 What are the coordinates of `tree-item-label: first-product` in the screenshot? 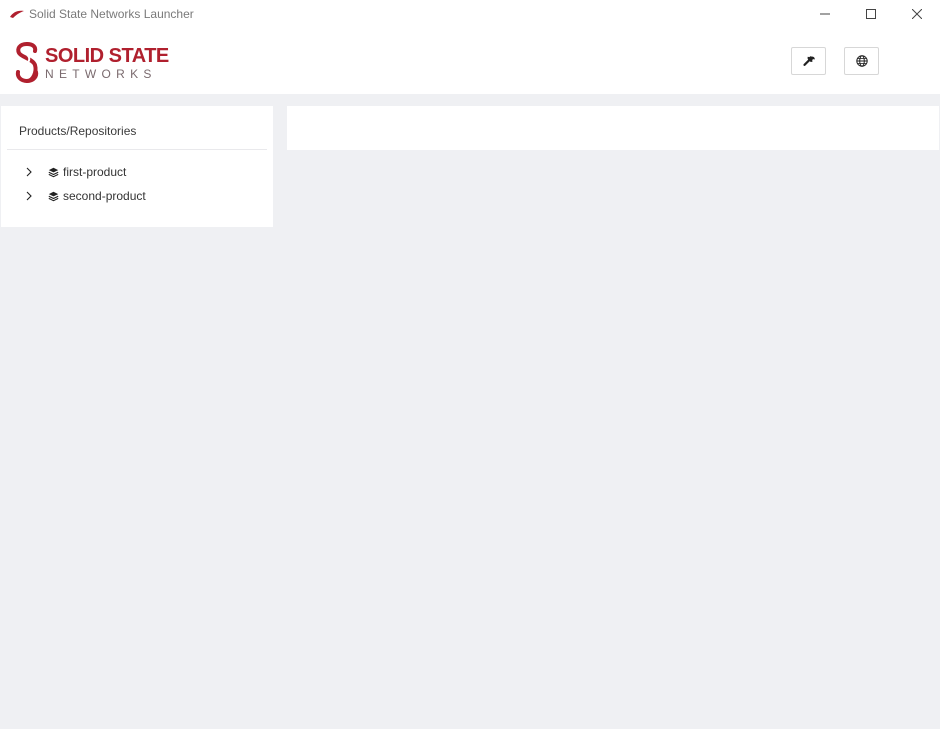 It's located at (95, 172).